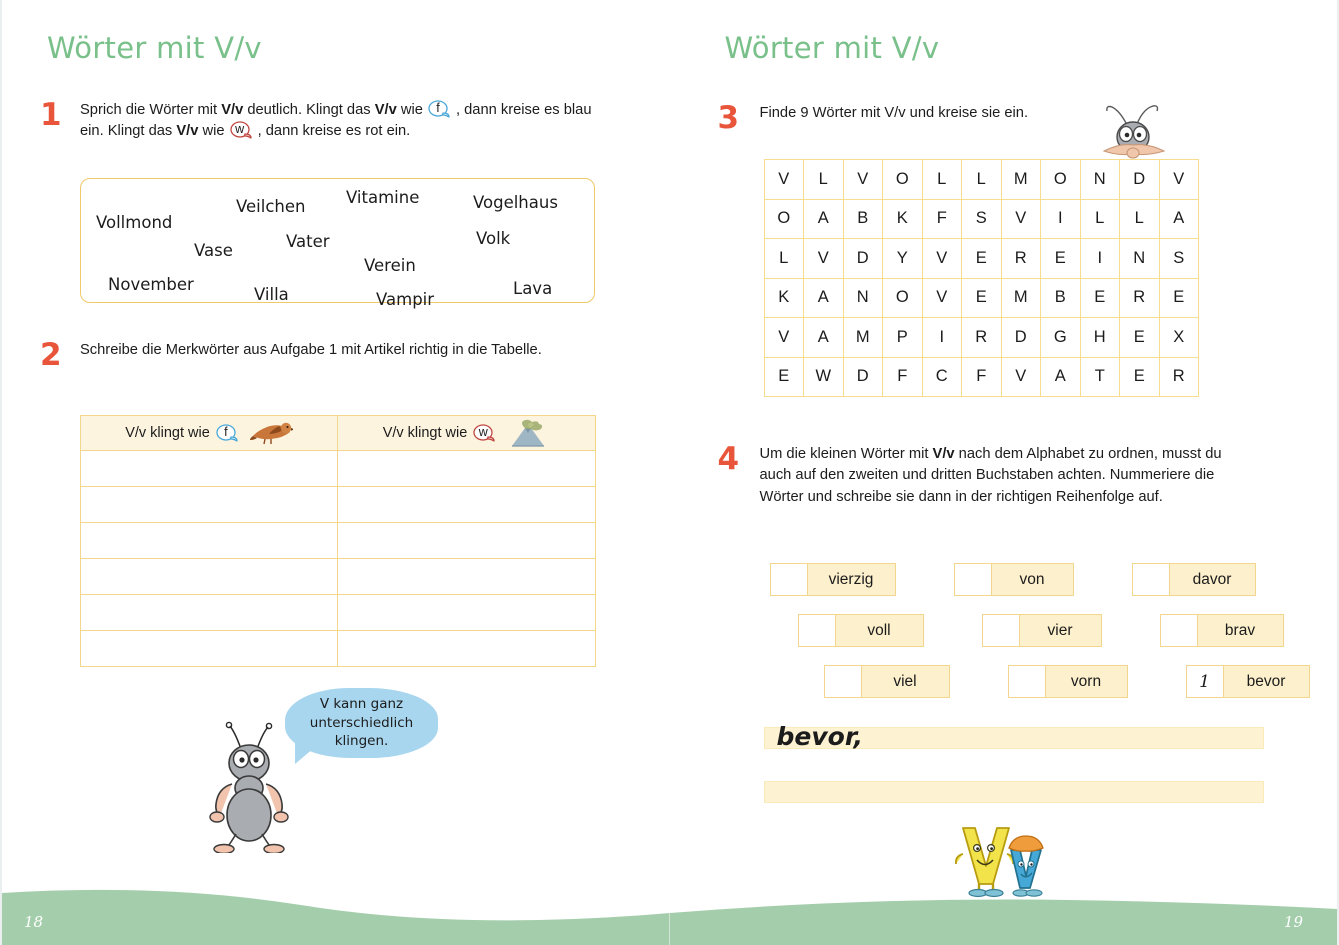 The image size is (1339, 945). What do you see at coordinates (134, 222) in the screenshot?
I see `pool-word: Vollmond` at bounding box center [134, 222].